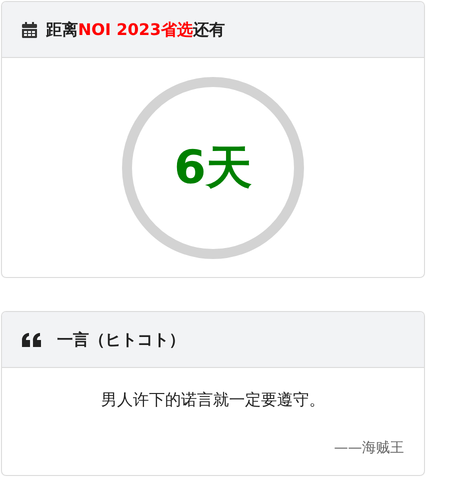  I want to click on quote-text: 男人许下的诺言就一定要遵守。, so click(213, 400).